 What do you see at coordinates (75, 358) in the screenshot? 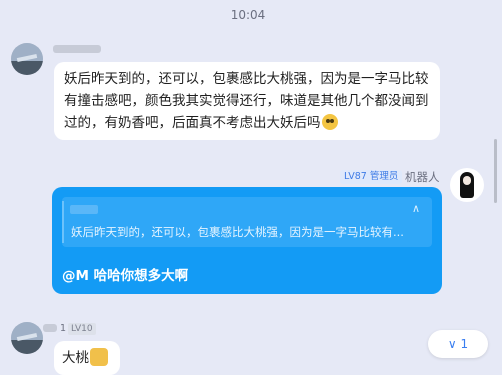
I see `message-text: 大桃` at bounding box center [75, 358].